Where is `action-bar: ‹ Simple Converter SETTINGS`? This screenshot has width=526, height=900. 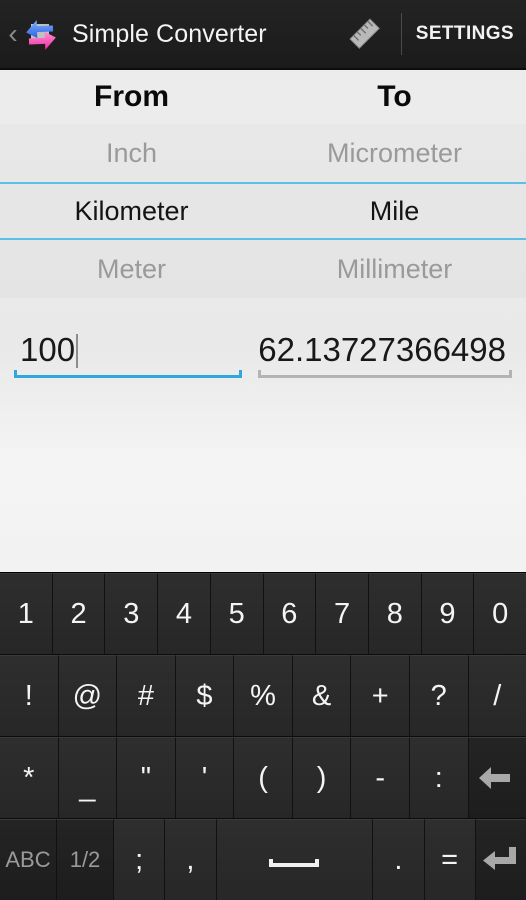
action-bar: ‹ Simple Converter SETTINGS is located at coordinates (263, 35).